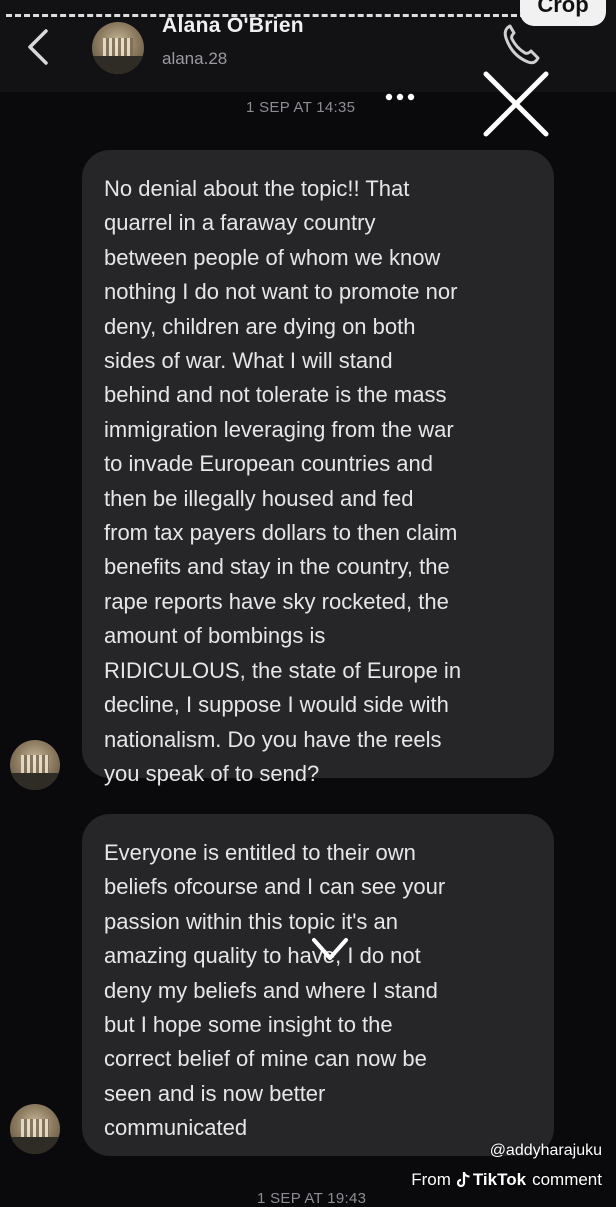  Describe the element at coordinates (330, 949) in the screenshot. I see `chevron-down-icon` at that location.